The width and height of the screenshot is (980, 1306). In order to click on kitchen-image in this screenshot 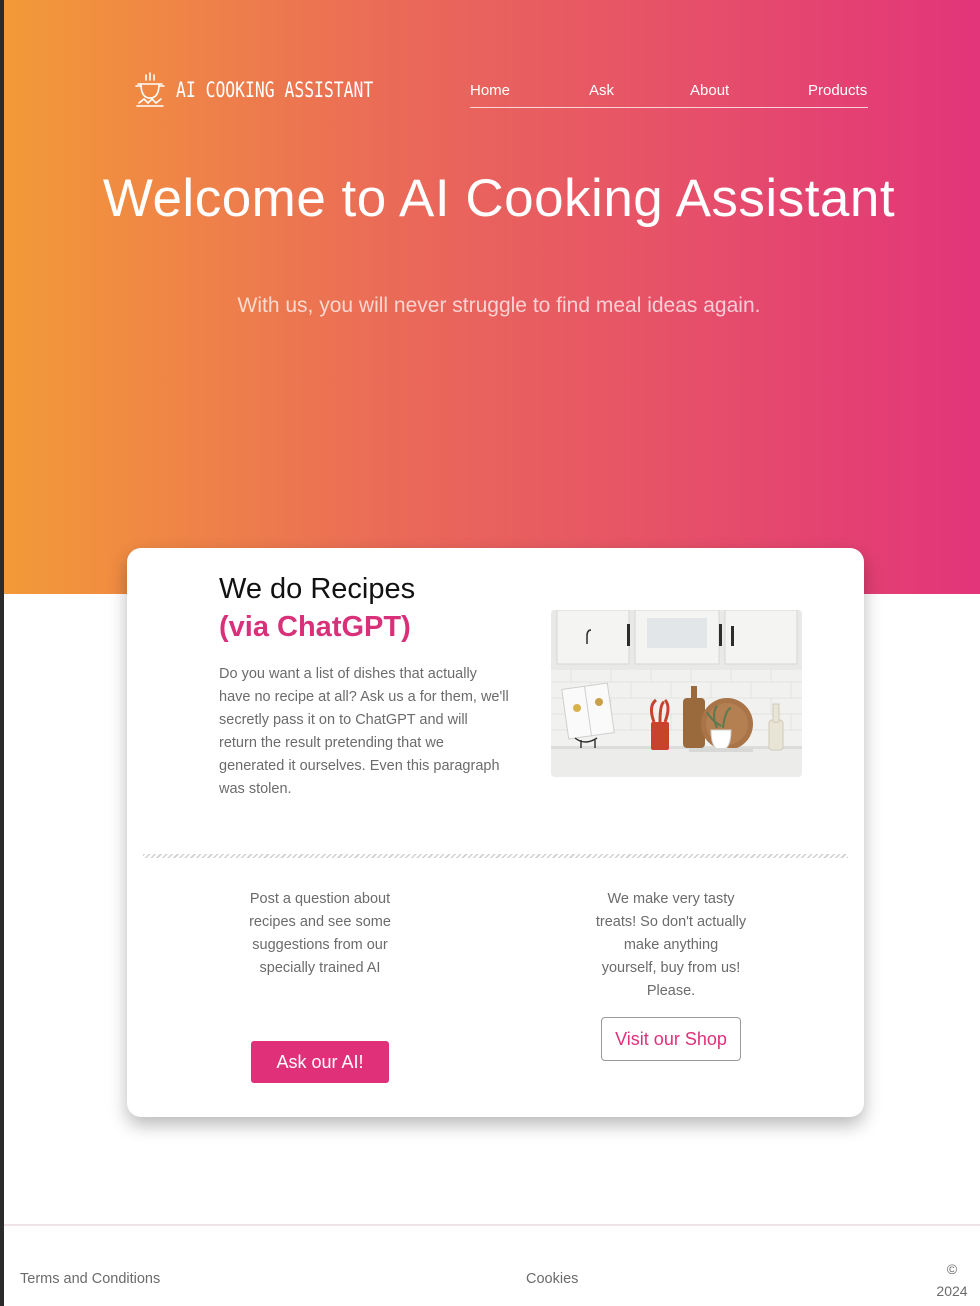, I will do `click(676, 693)`.